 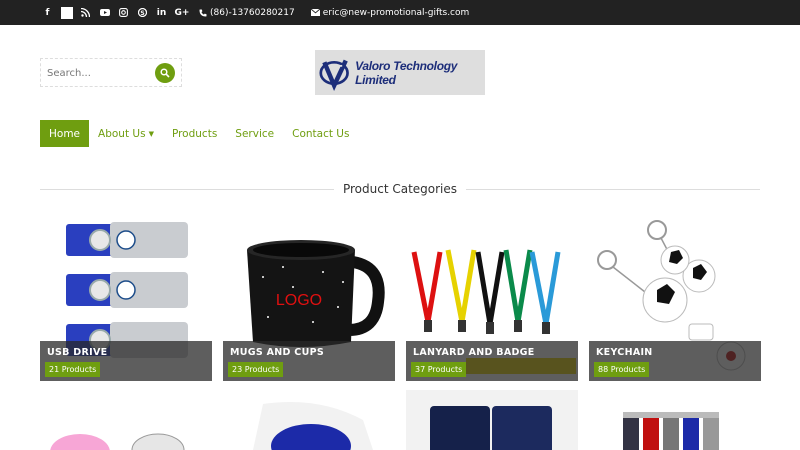 What do you see at coordinates (194, 133) in the screenshot?
I see `nav-item-products: Products` at bounding box center [194, 133].